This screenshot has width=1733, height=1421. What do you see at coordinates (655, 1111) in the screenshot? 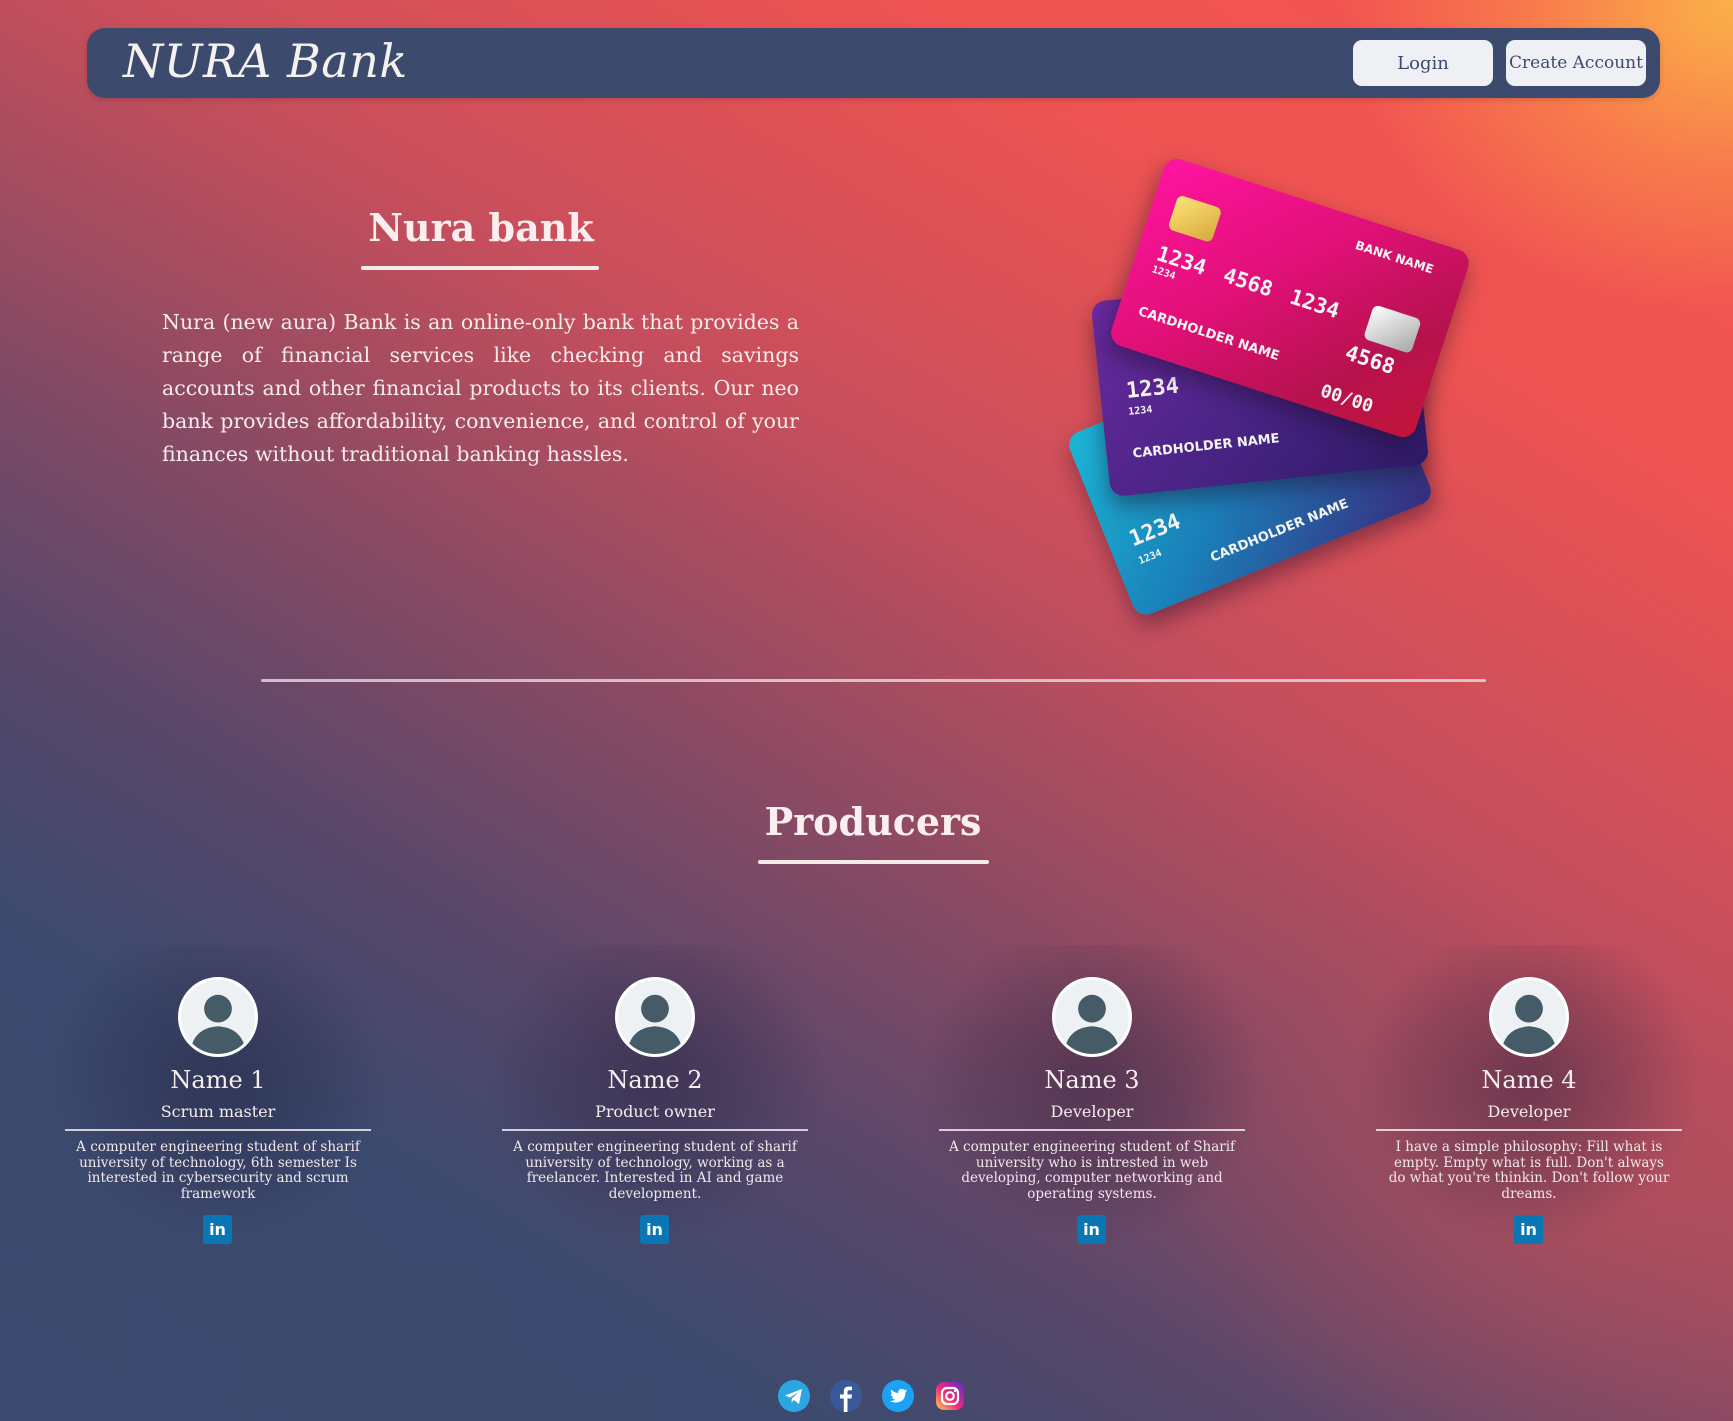
I see `producer-role: Product owner` at bounding box center [655, 1111].